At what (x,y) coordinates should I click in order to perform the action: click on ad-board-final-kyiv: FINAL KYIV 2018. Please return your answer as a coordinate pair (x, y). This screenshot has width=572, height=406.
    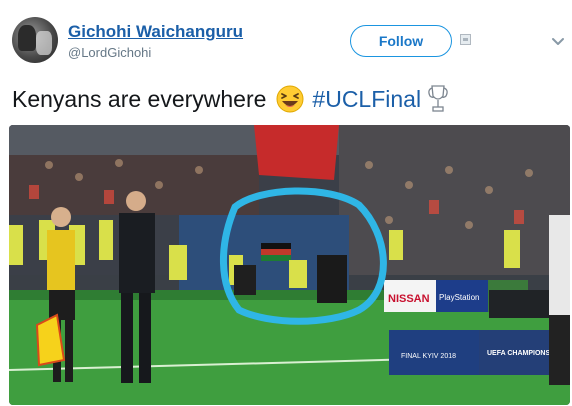
    Looking at the image, I should click on (428, 356).